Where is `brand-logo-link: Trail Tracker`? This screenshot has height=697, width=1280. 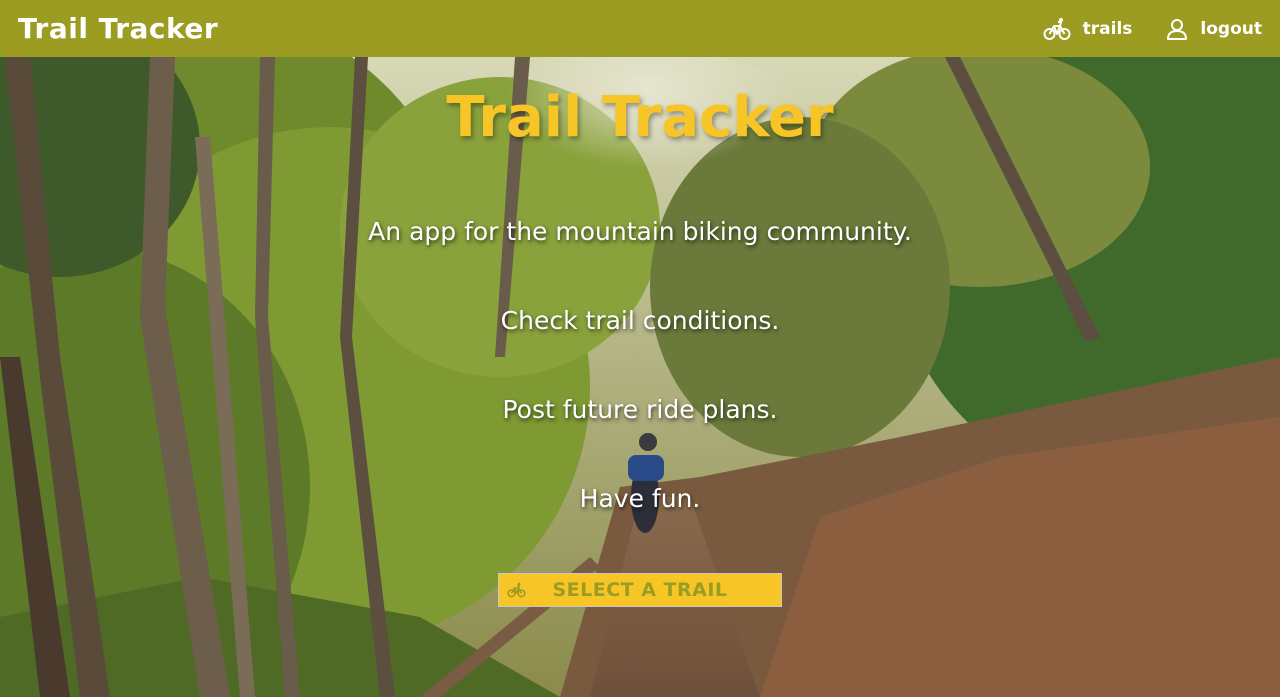
brand-logo-link: Trail Tracker is located at coordinates (118, 28).